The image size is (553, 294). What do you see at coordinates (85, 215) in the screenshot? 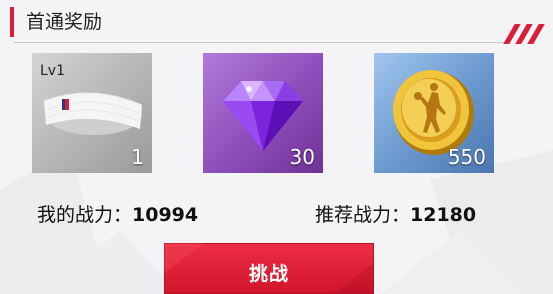
I see `my-power-label: 我的战力：` at bounding box center [85, 215].